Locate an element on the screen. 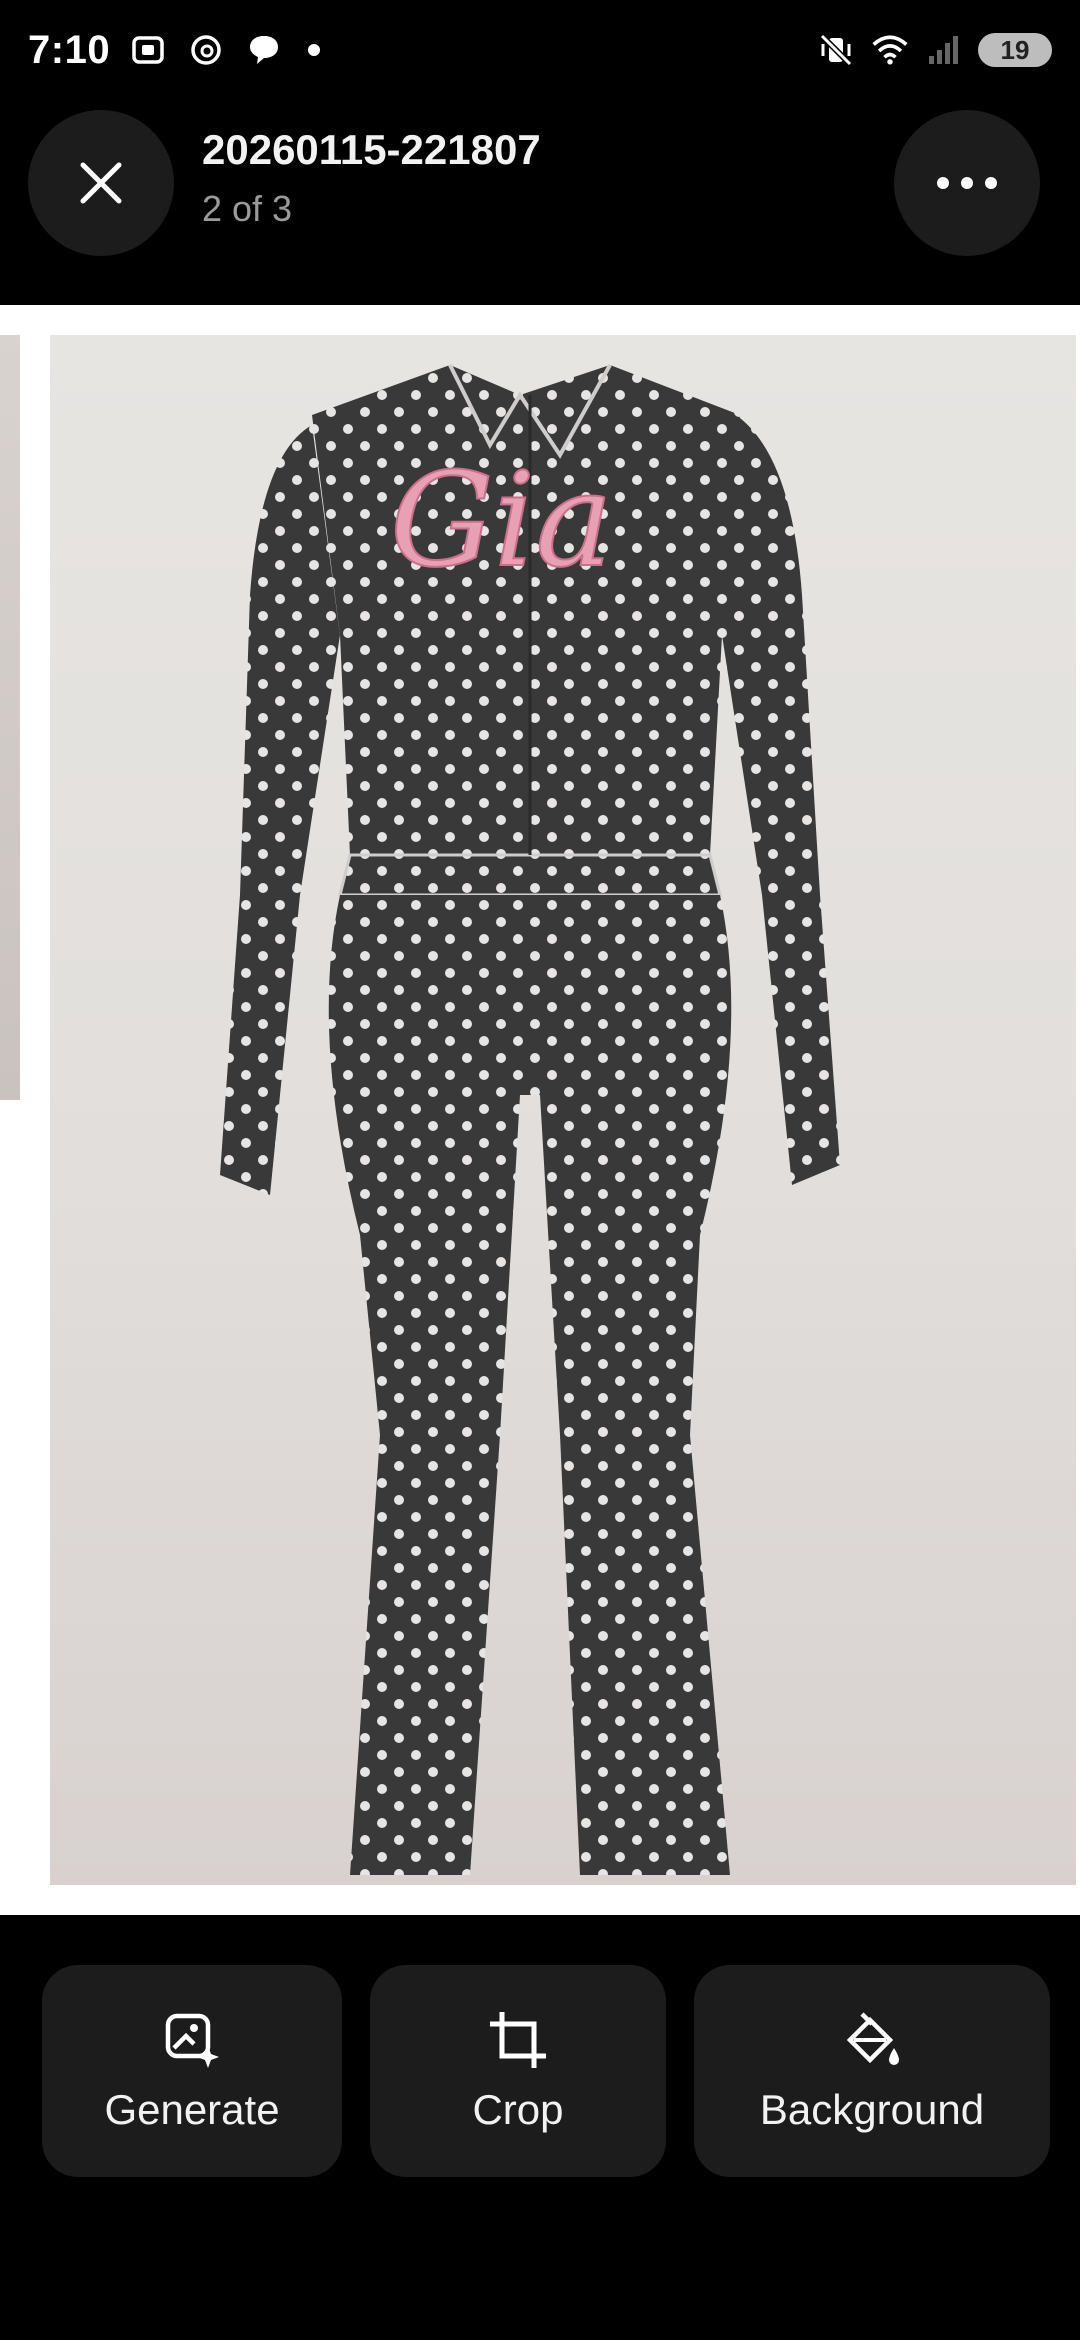 The width and height of the screenshot is (1080, 2340). title-block: 20260115-221807 2 of 3 is located at coordinates (371, 178).